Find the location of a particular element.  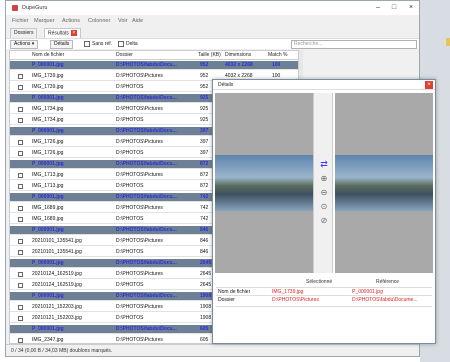

tab-bar: Dossiers Résultats × is located at coordinates (212, 32).